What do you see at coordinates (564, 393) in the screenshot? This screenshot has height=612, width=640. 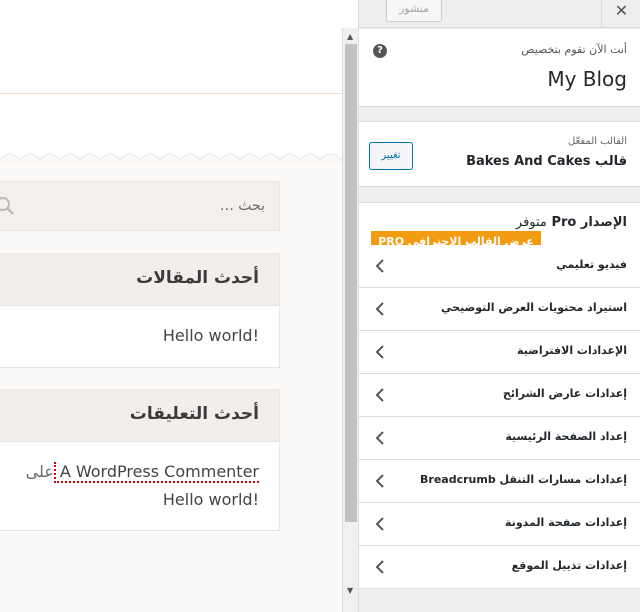 I see `section-label: إعدادات عارض الشرائح` at bounding box center [564, 393].